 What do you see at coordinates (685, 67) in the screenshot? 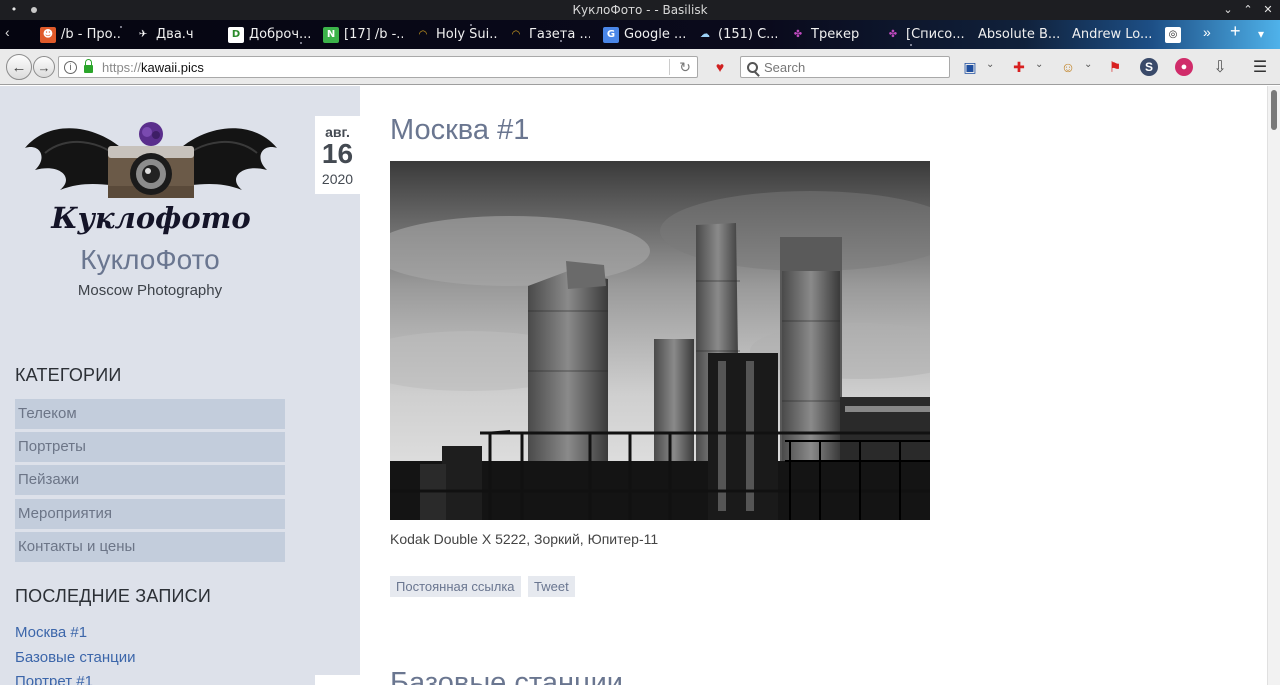
I see `reload-icon: ↻` at bounding box center [685, 67].